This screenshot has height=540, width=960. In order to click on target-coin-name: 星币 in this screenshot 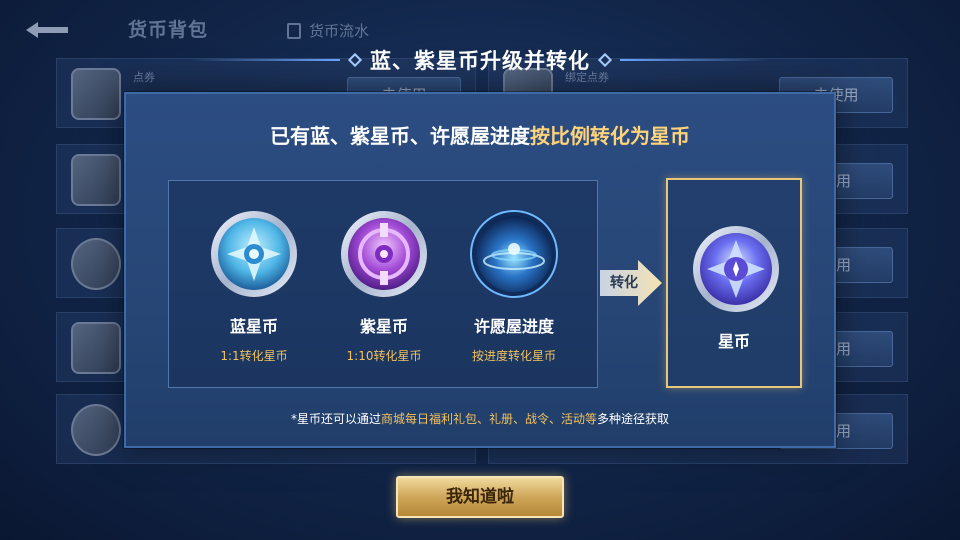, I will do `click(733, 341)`.